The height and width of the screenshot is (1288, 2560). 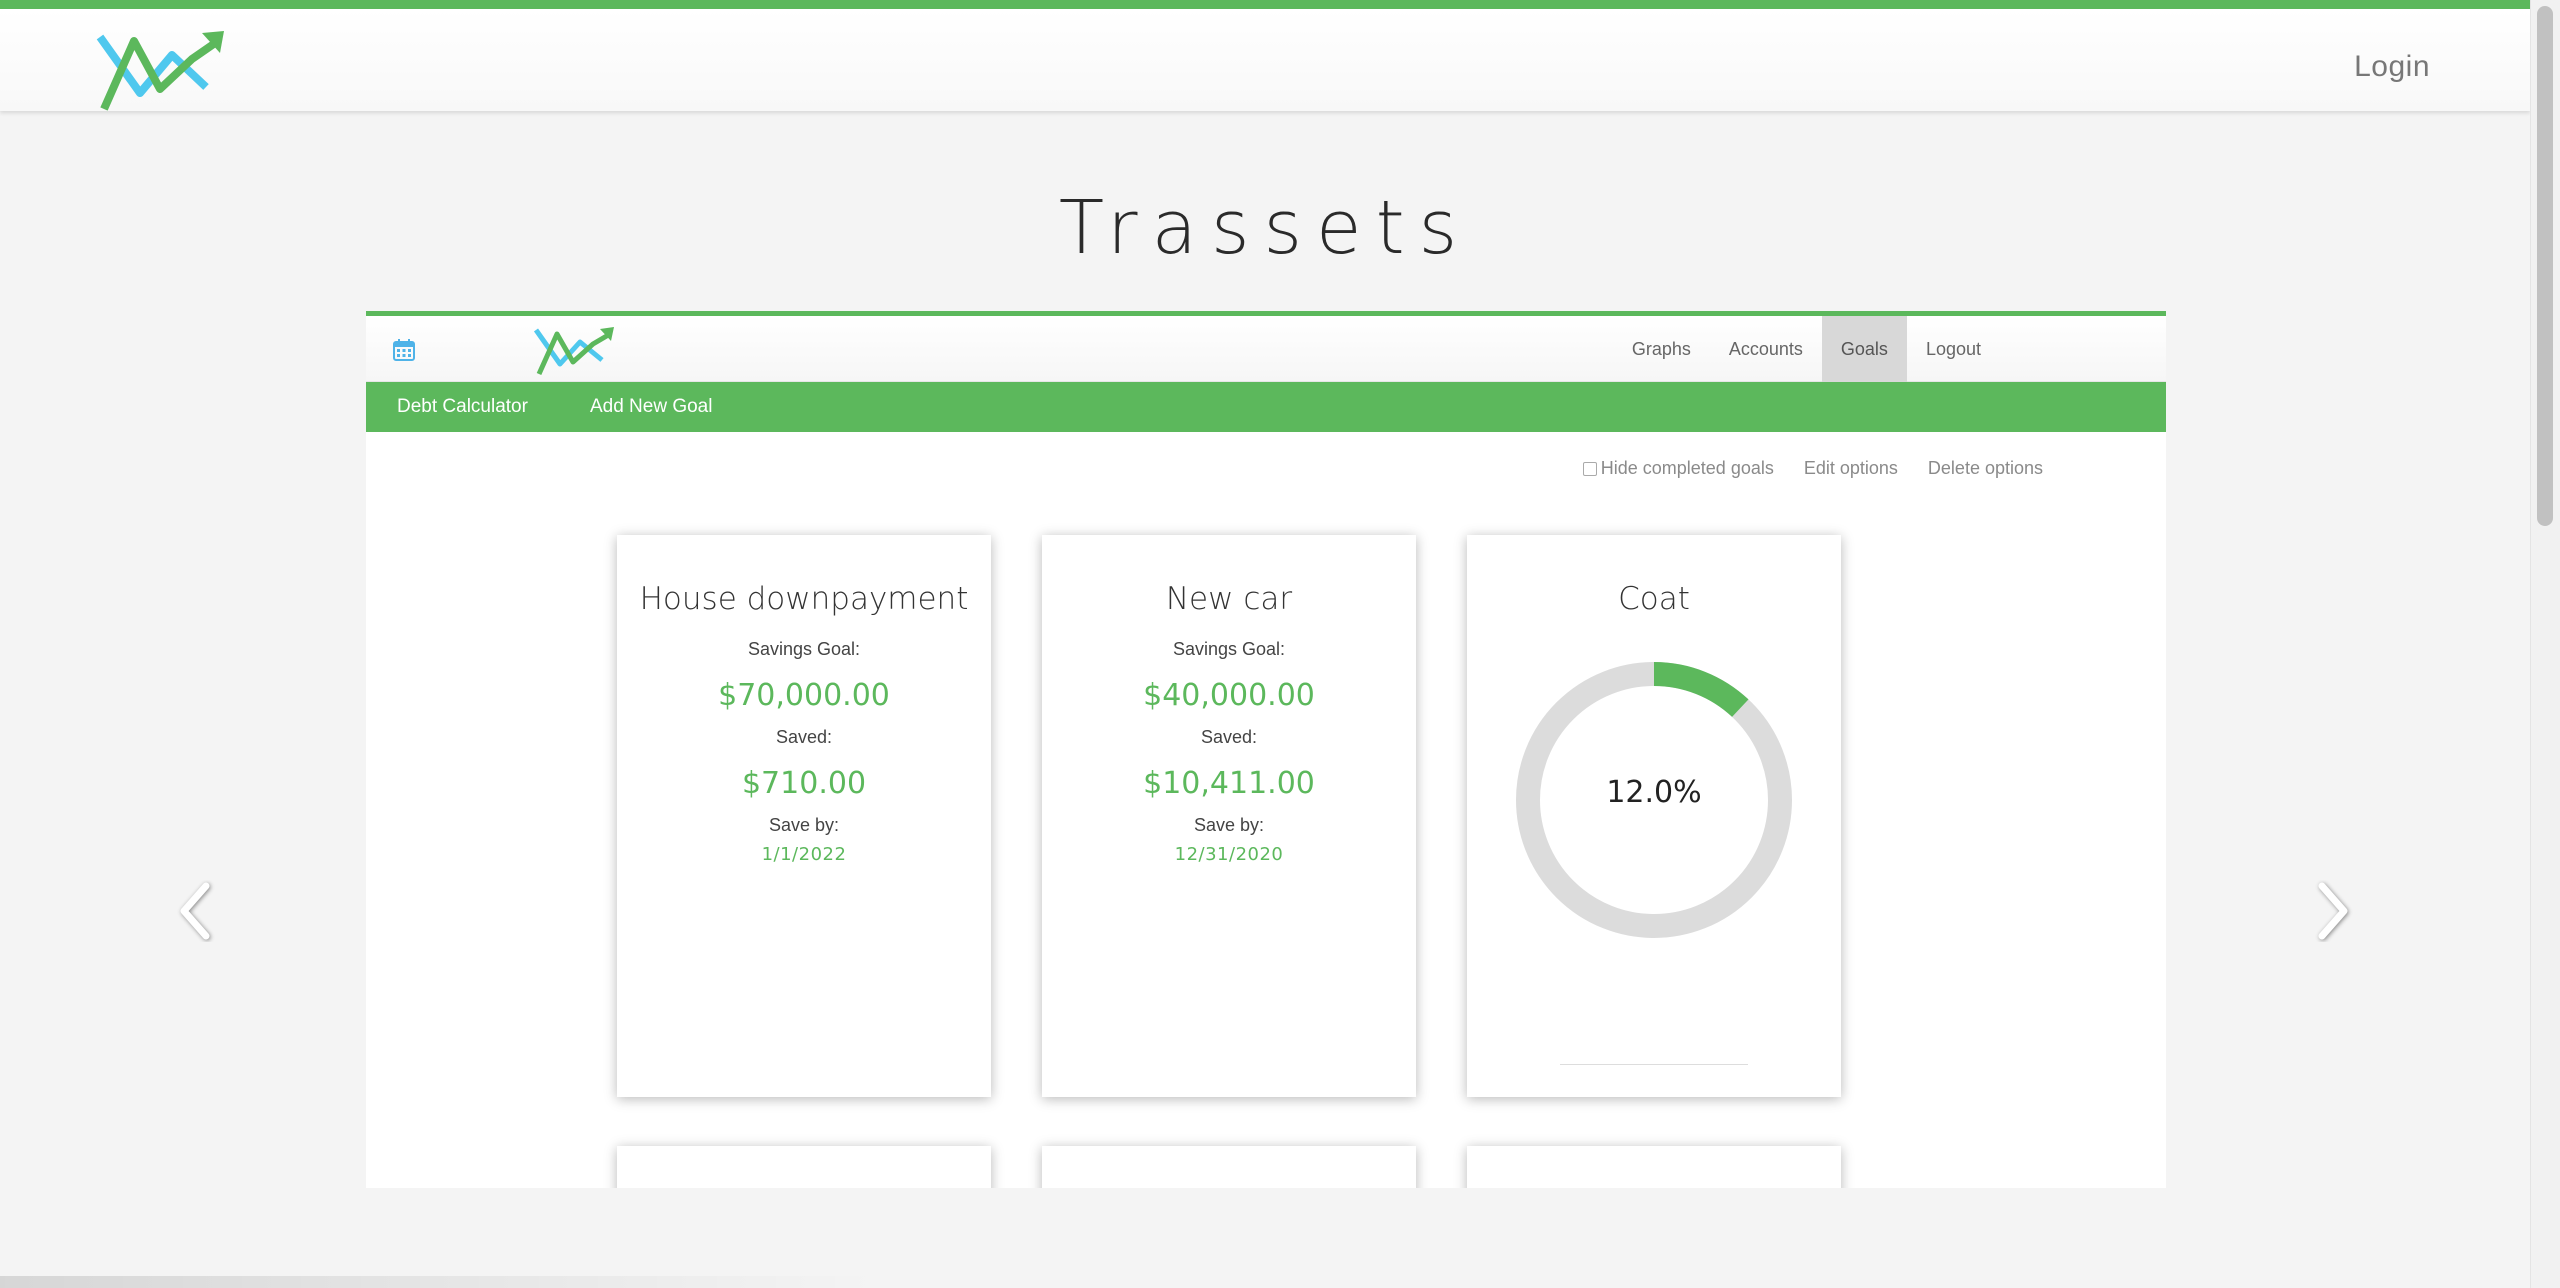 I want to click on goal-title: House downpayment, so click(x=804, y=599).